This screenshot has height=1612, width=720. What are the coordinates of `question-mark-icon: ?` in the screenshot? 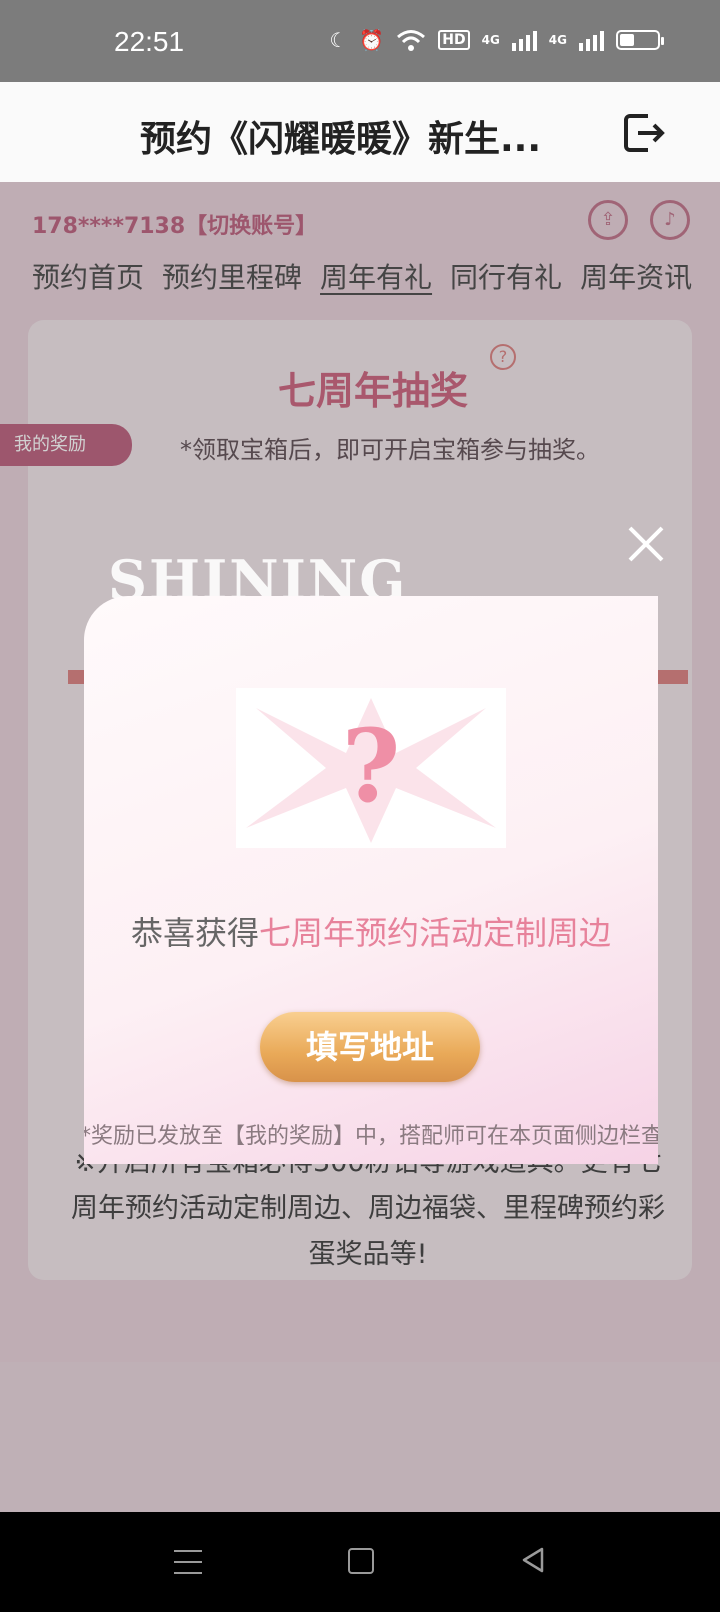 It's located at (371, 766).